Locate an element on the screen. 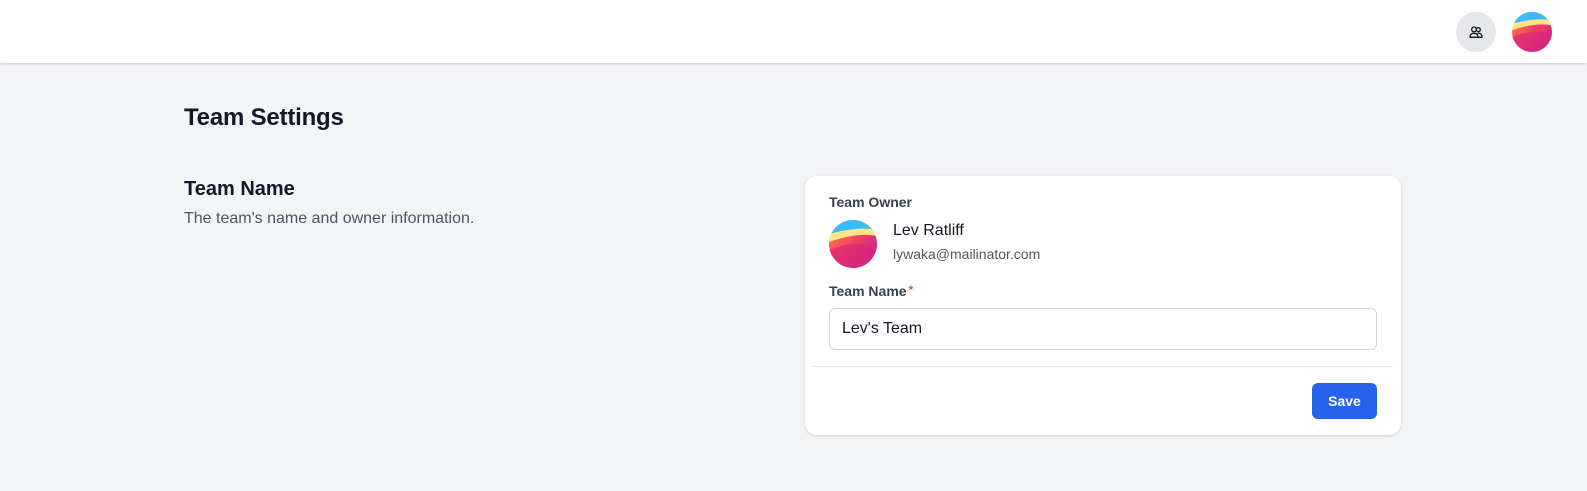  team-name-label-text: Team Name is located at coordinates (868, 291).